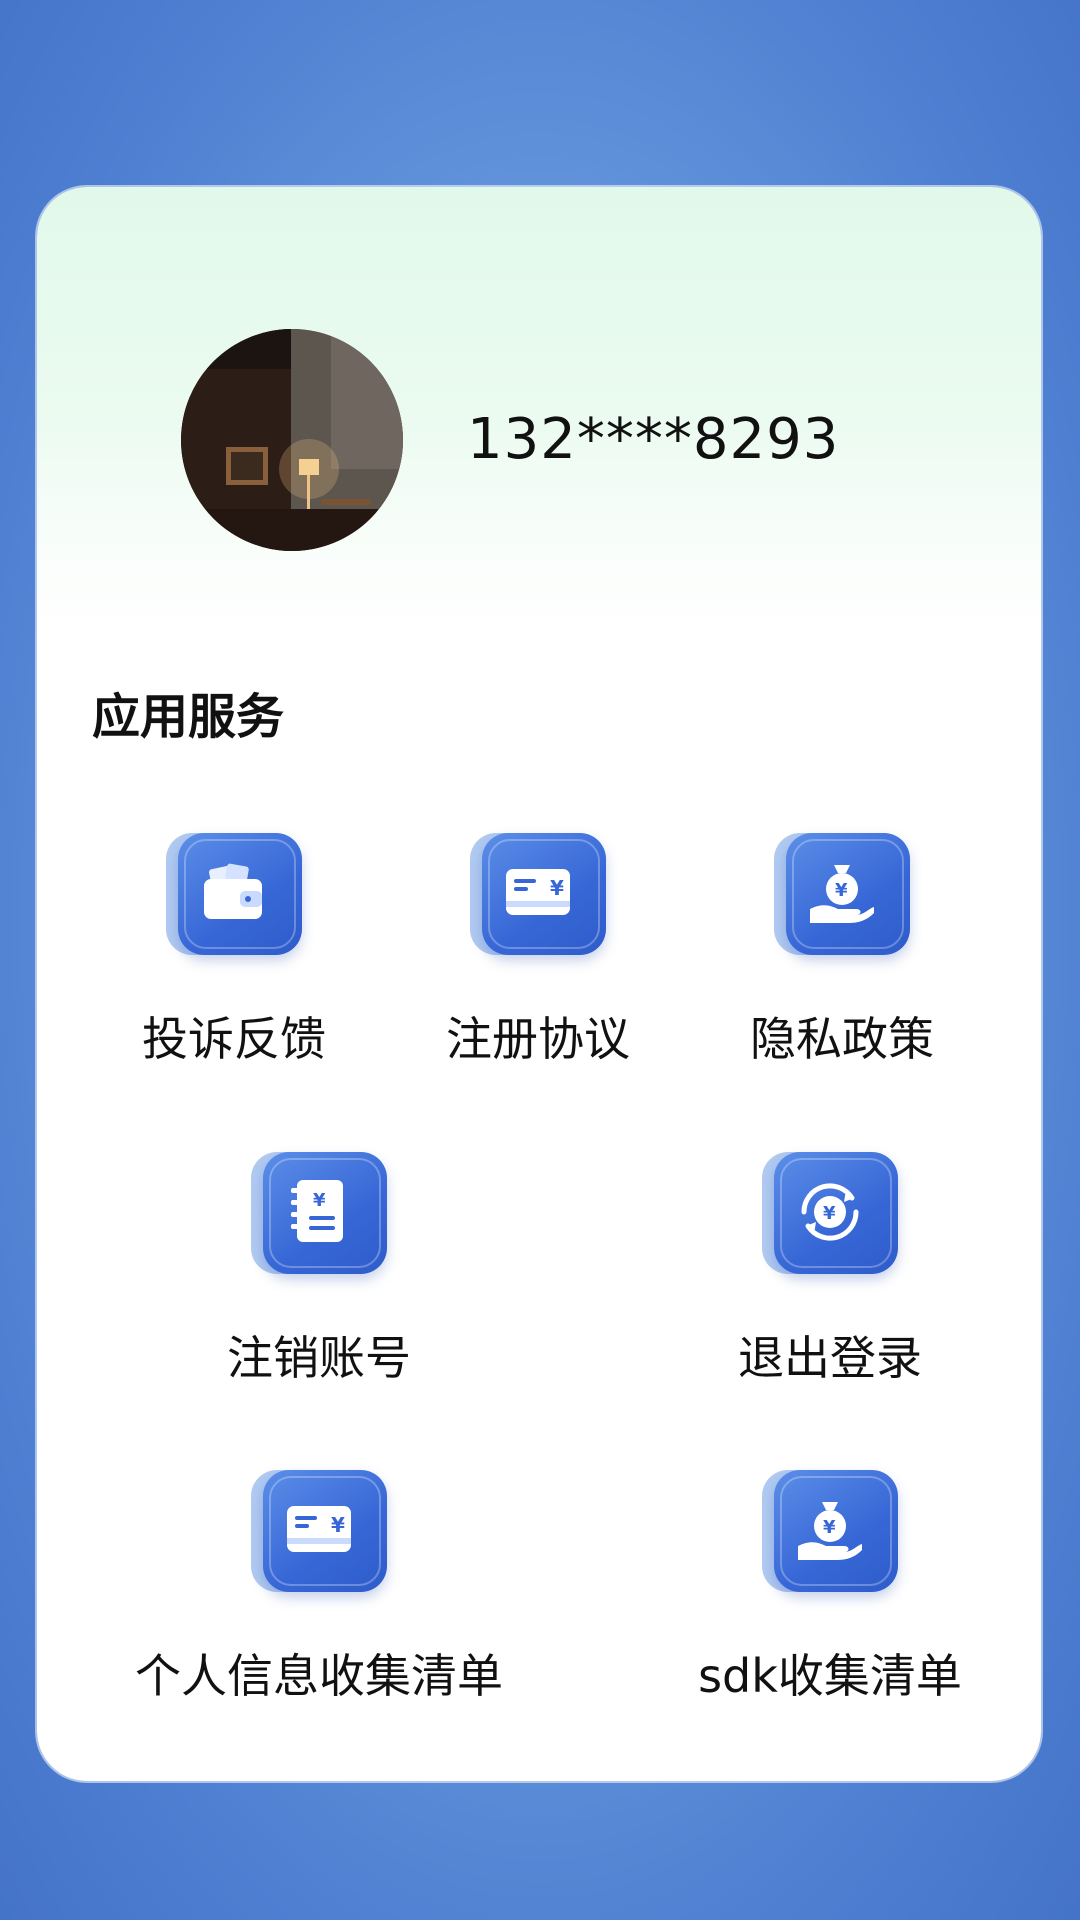 This screenshot has height=1920, width=1080. I want to click on service-label: 注销账号, so click(319, 1358).